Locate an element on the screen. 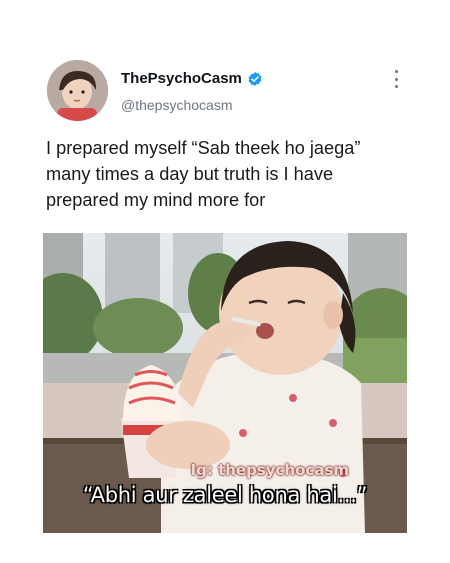  author-name-row: ThePsychoCasm is located at coordinates (192, 78).